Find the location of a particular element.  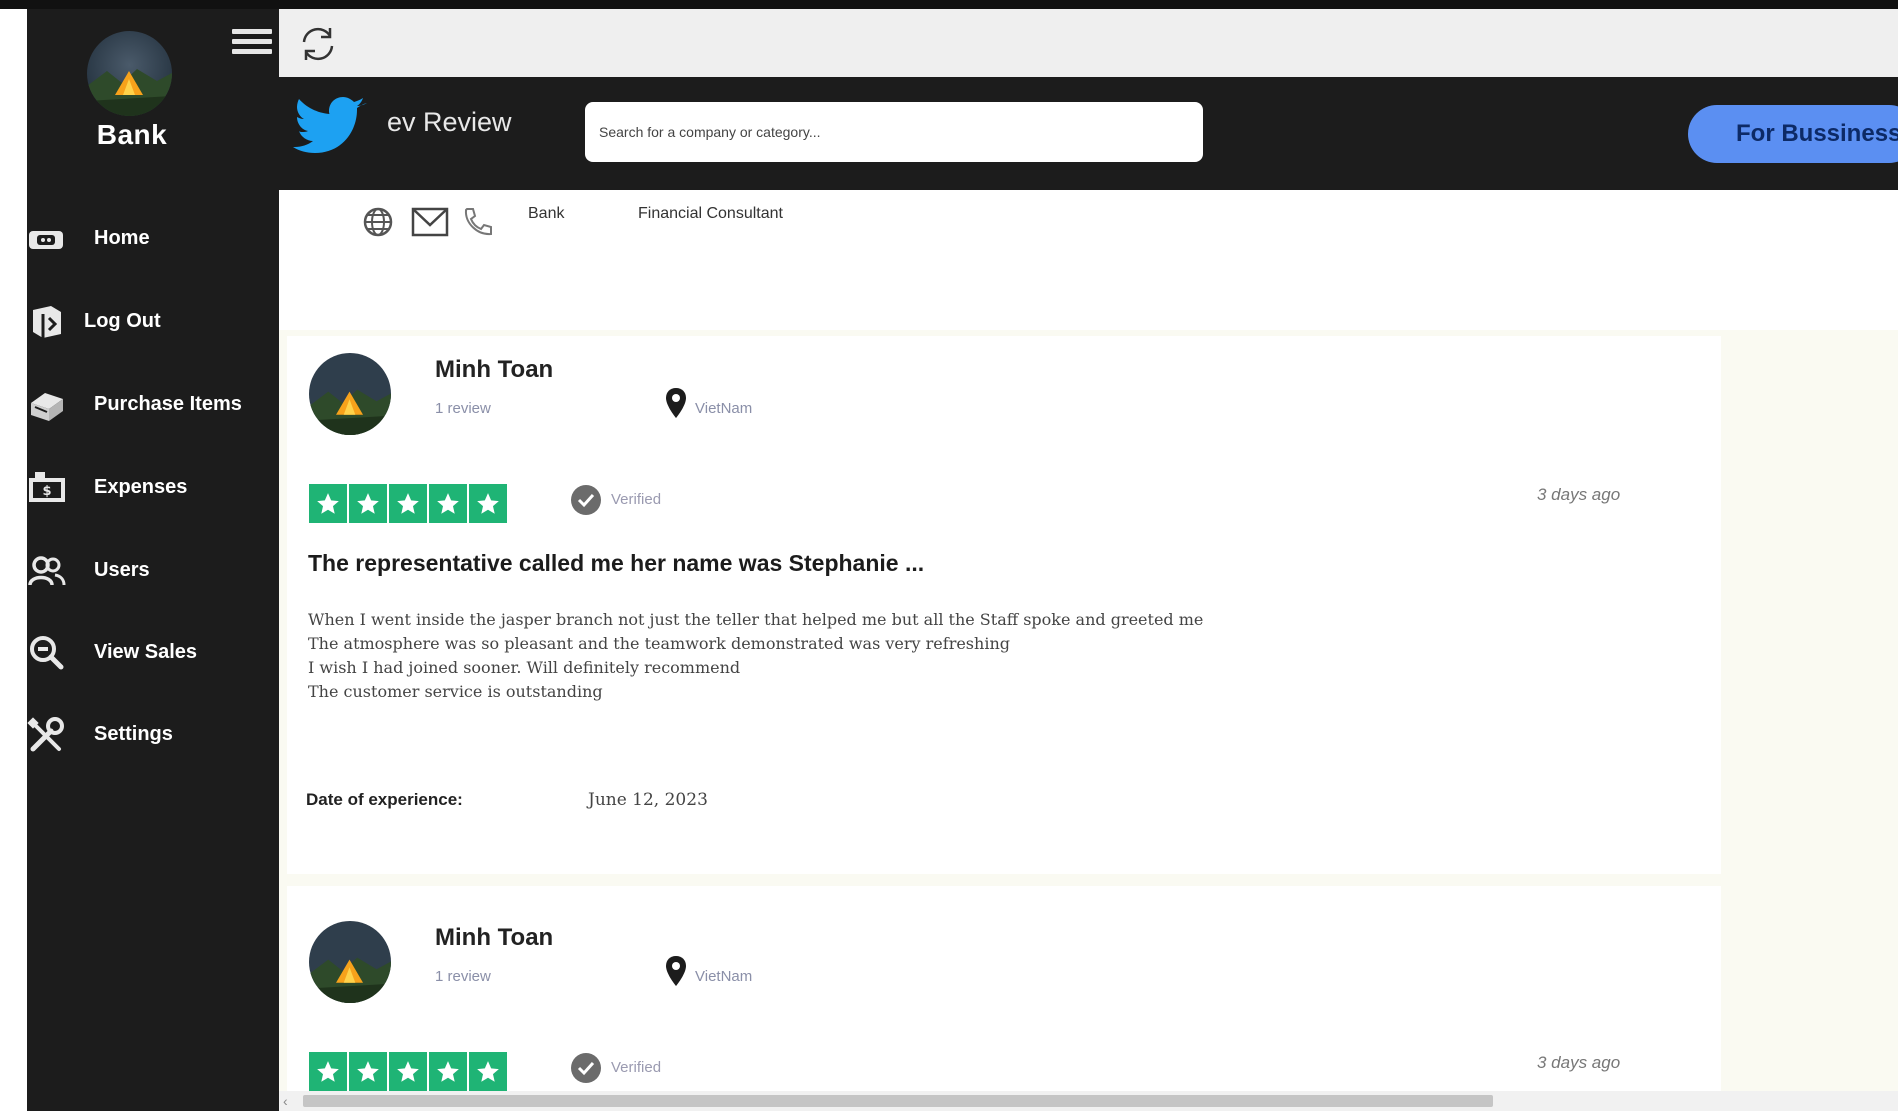

sidebar-item-purchase-items: Purchase Items is located at coordinates (153, 407).